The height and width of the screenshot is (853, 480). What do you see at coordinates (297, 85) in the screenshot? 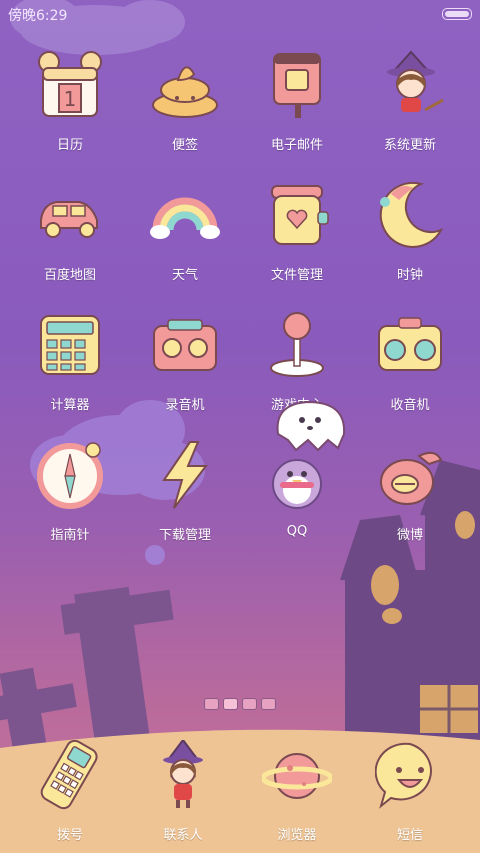
I see `mailbox-icon` at bounding box center [297, 85].